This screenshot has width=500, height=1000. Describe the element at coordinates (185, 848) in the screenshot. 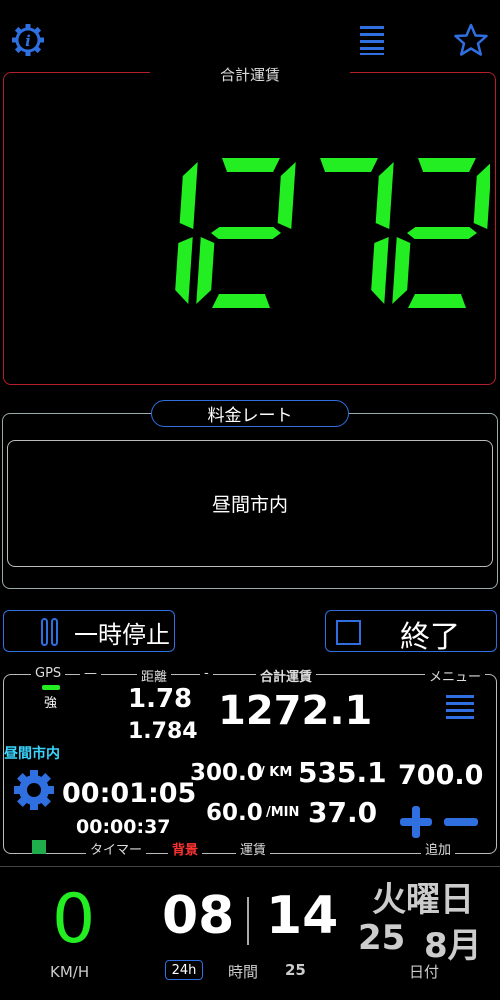

I see `background-label: 背景` at that location.